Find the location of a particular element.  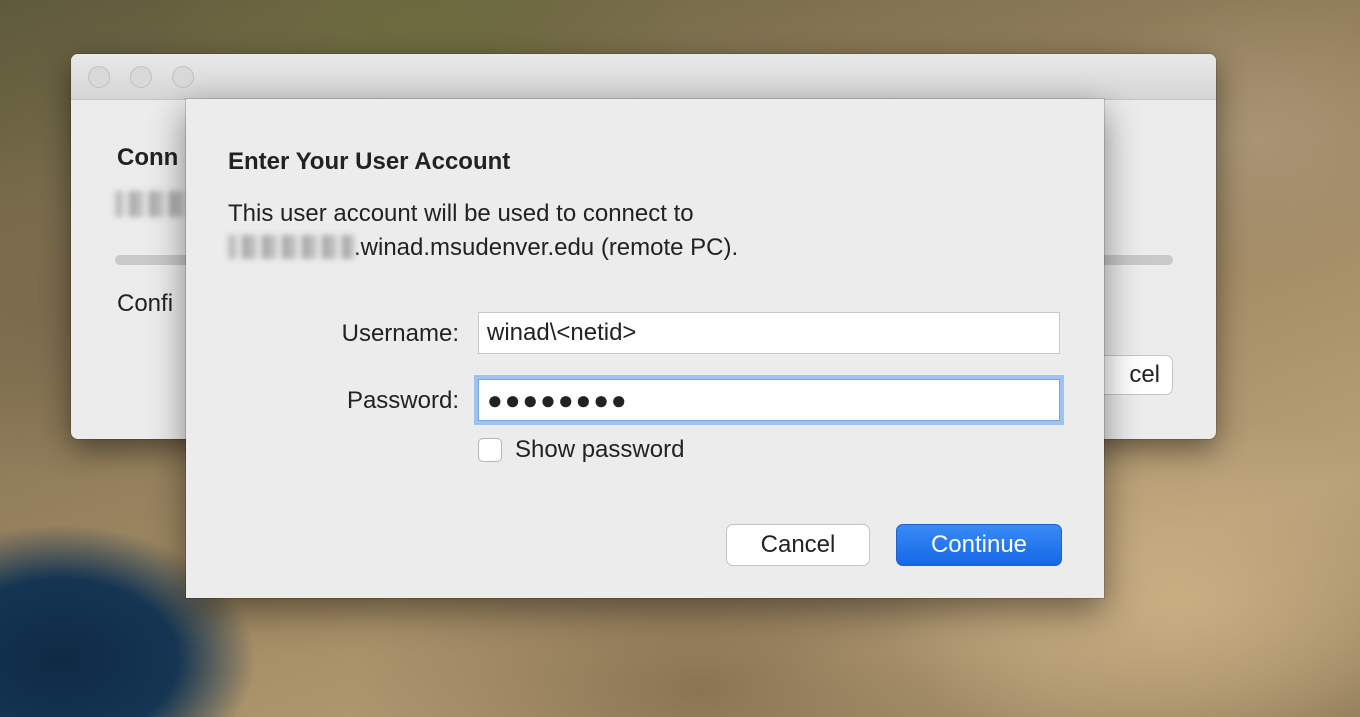

background-title: Conn is located at coordinates (148, 157).